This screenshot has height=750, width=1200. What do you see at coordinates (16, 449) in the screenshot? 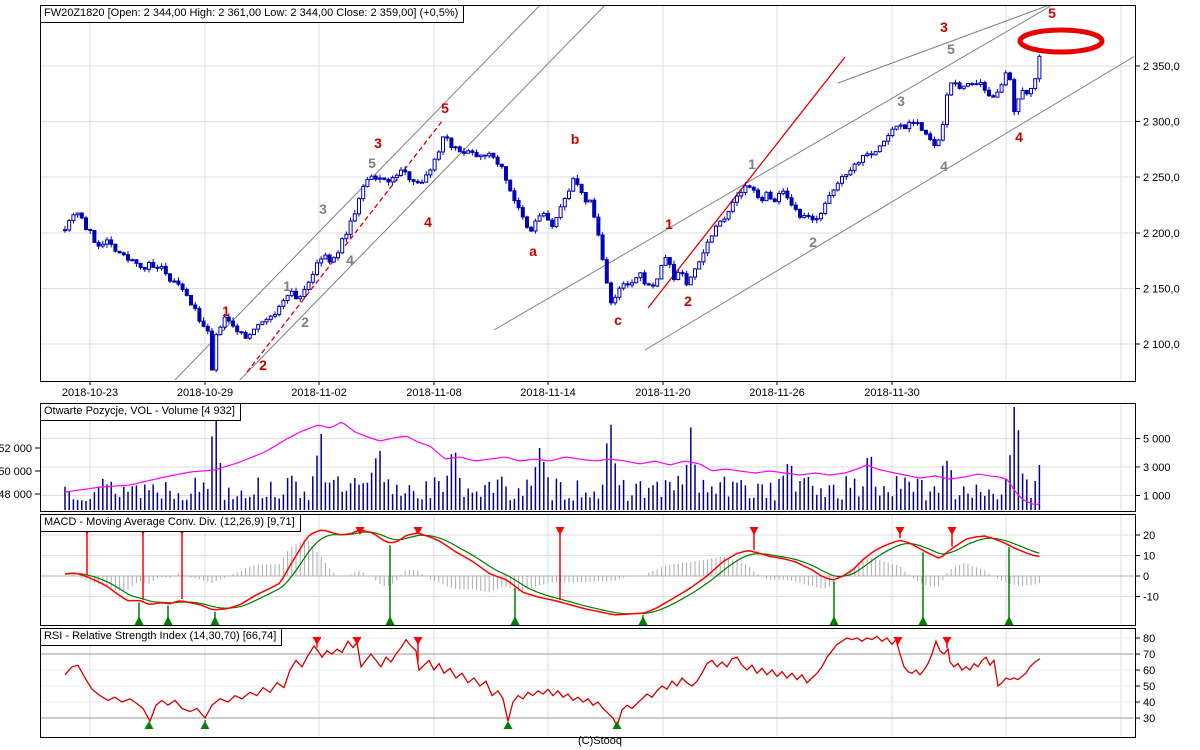
I see `open-interest-axis-label: 52 000` at bounding box center [16, 449].